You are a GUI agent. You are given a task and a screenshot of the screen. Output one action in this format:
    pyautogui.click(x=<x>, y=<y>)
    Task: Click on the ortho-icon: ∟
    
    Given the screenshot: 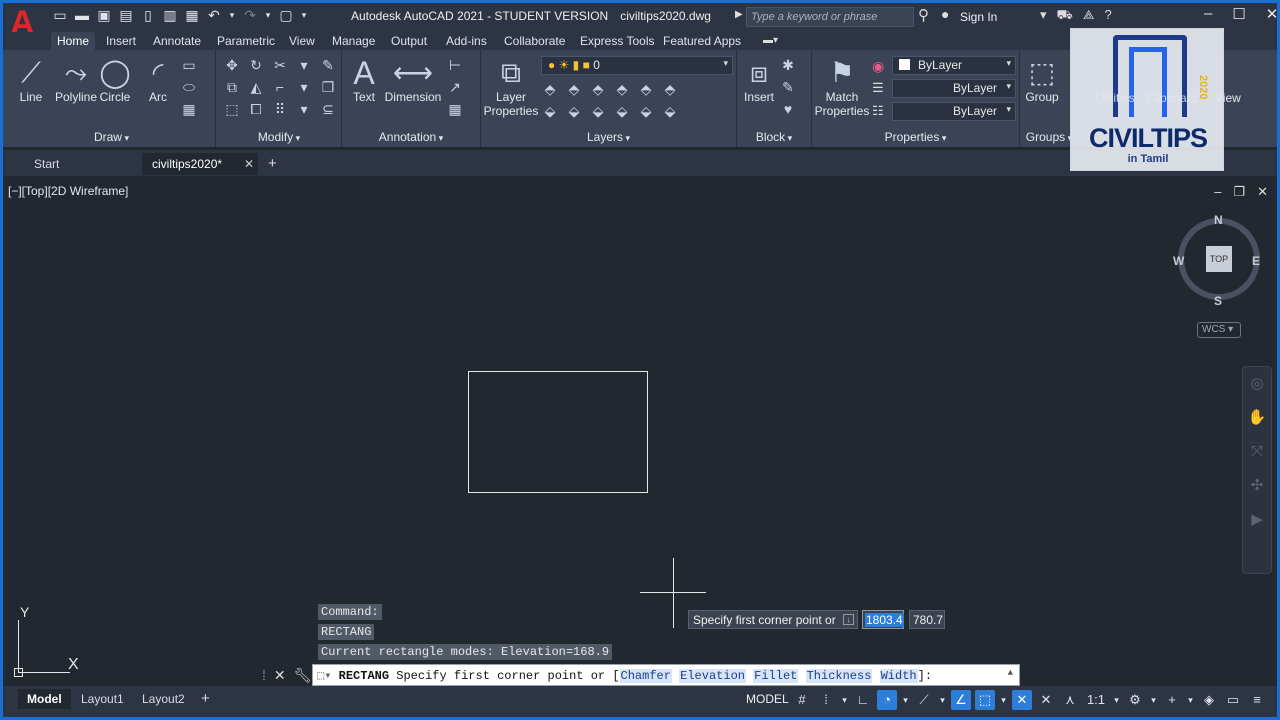 What is the action you would take?
    pyautogui.click(x=863, y=700)
    